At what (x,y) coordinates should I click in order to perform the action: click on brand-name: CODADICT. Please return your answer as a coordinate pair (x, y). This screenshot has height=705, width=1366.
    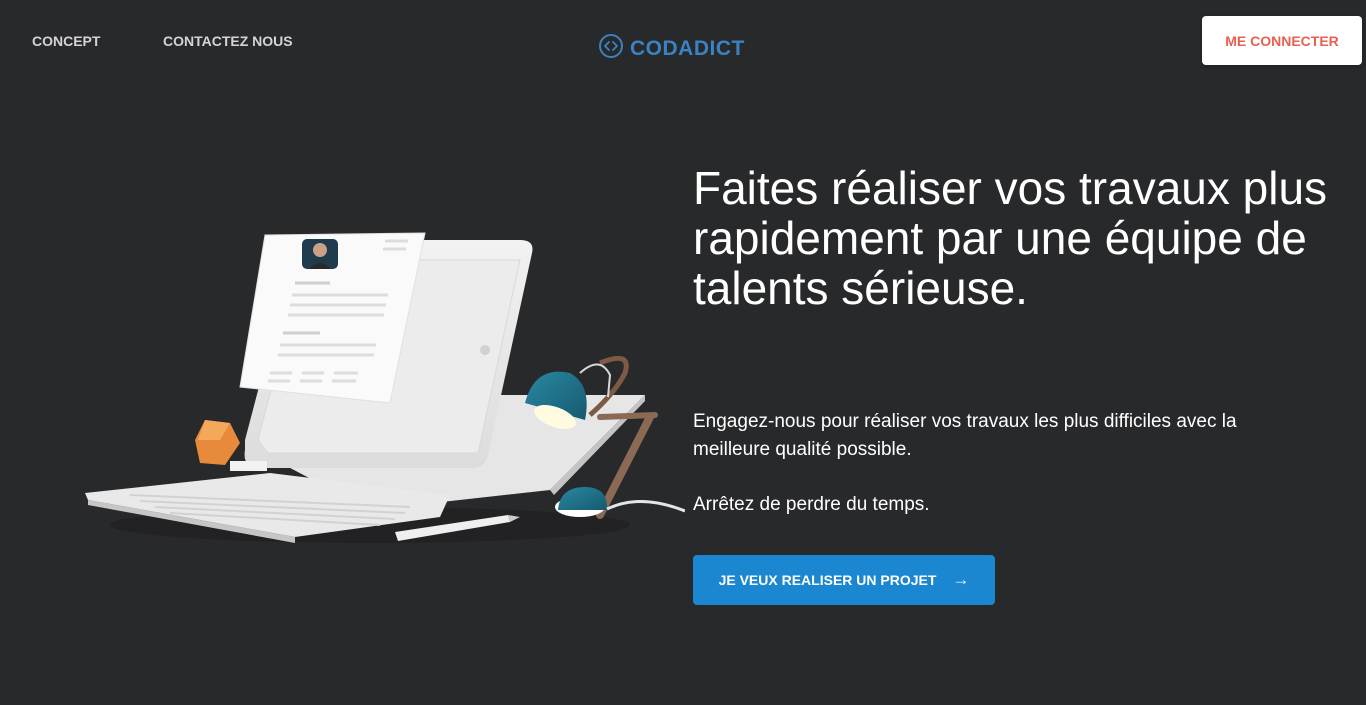
    Looking at the image, I should click on (687, 48).